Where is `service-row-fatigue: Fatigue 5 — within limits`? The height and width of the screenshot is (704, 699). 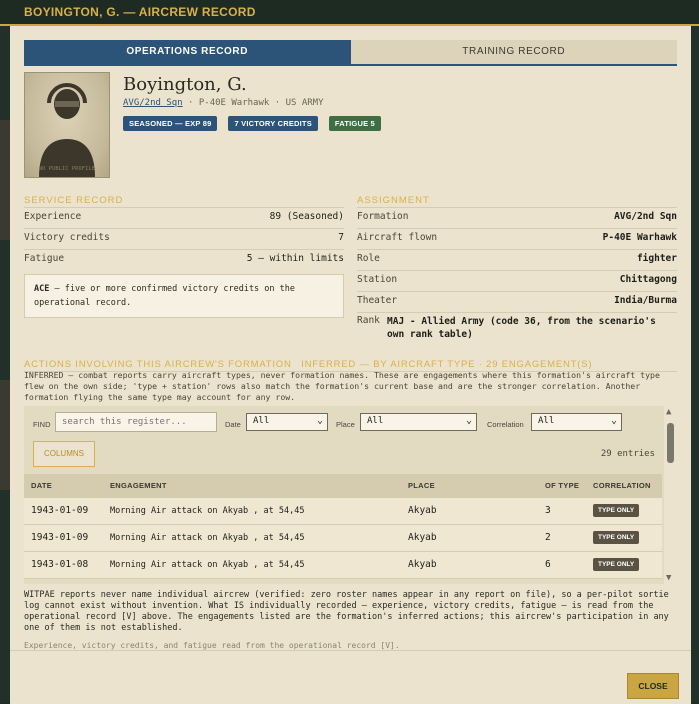
service-row-fatigue: Fatigue 5 — within limits is located at coordinates (184, 260).